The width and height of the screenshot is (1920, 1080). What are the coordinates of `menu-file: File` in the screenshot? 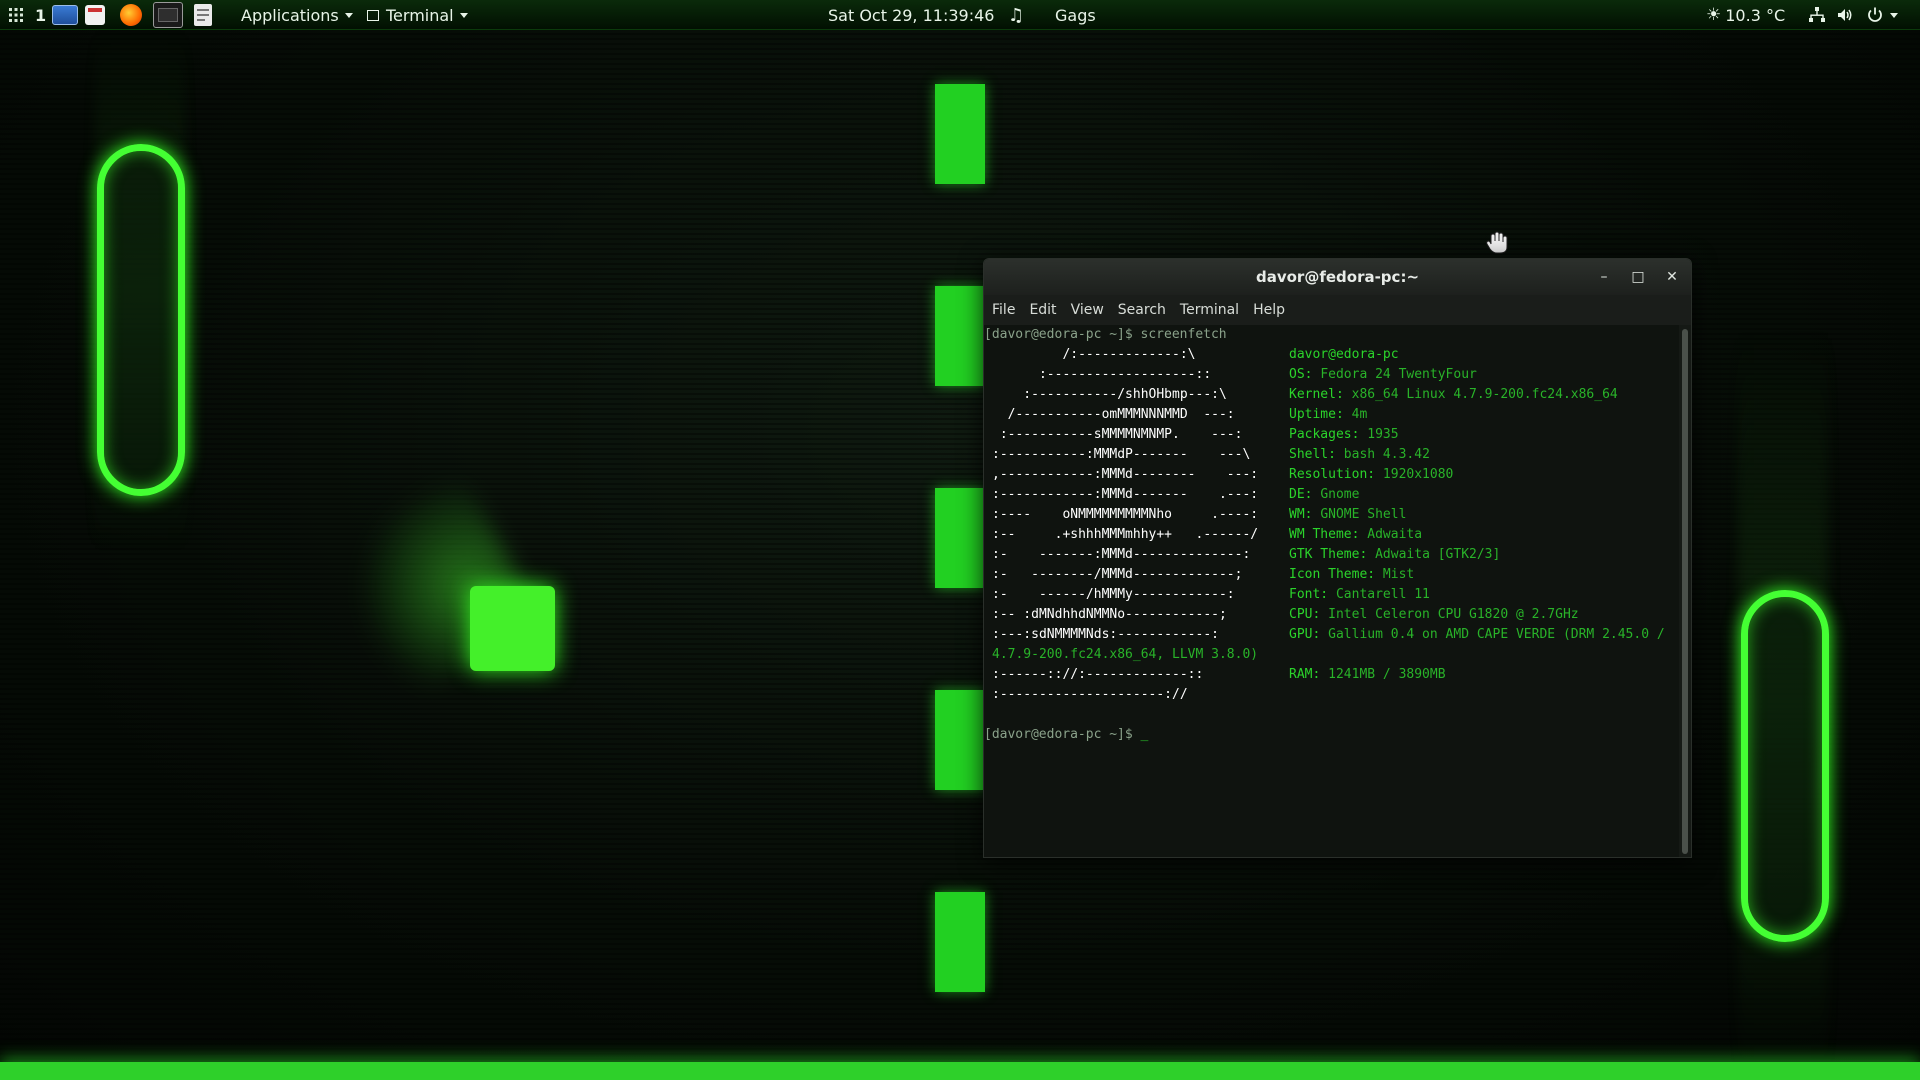 It's located at (1003, 310).